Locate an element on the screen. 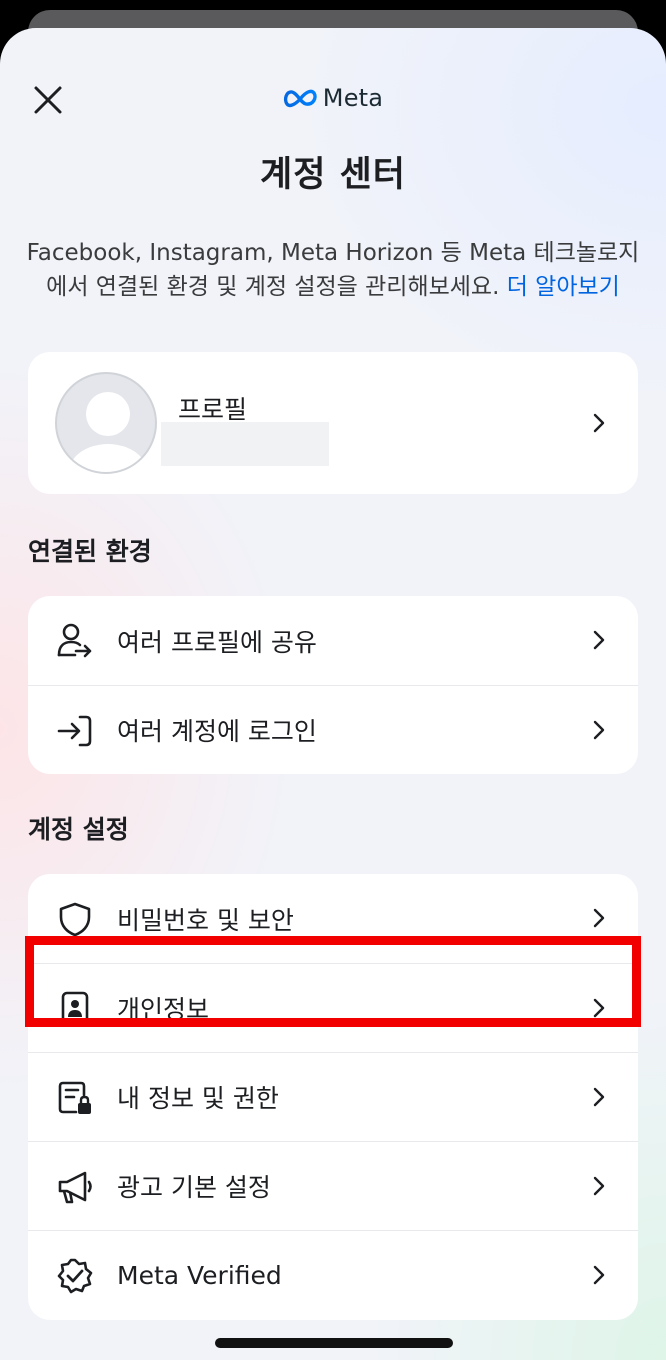 The width and height of the screenshot is (666, 1360). default-avatar-icon is located at coordinates (108, 432).